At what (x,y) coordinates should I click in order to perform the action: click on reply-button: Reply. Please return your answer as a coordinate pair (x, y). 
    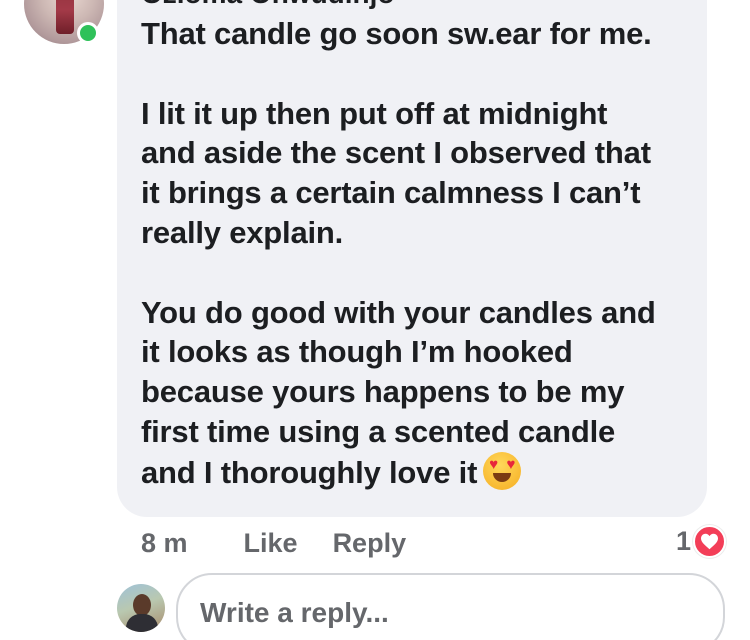
    Looking at the image, I should click on (370, 543).